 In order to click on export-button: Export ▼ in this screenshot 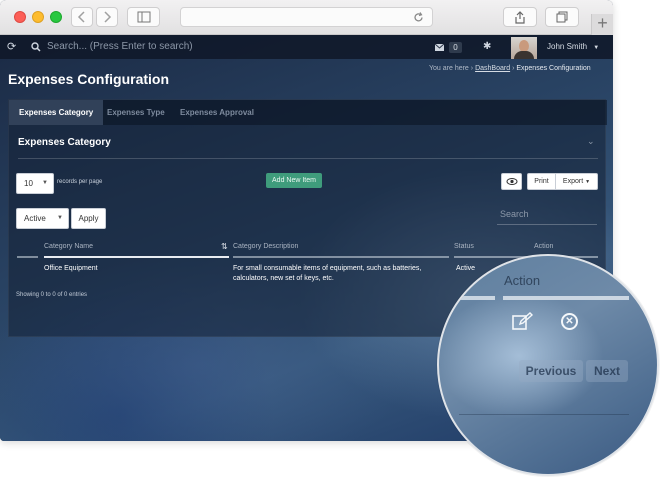, I will do `click(576, 181)`.